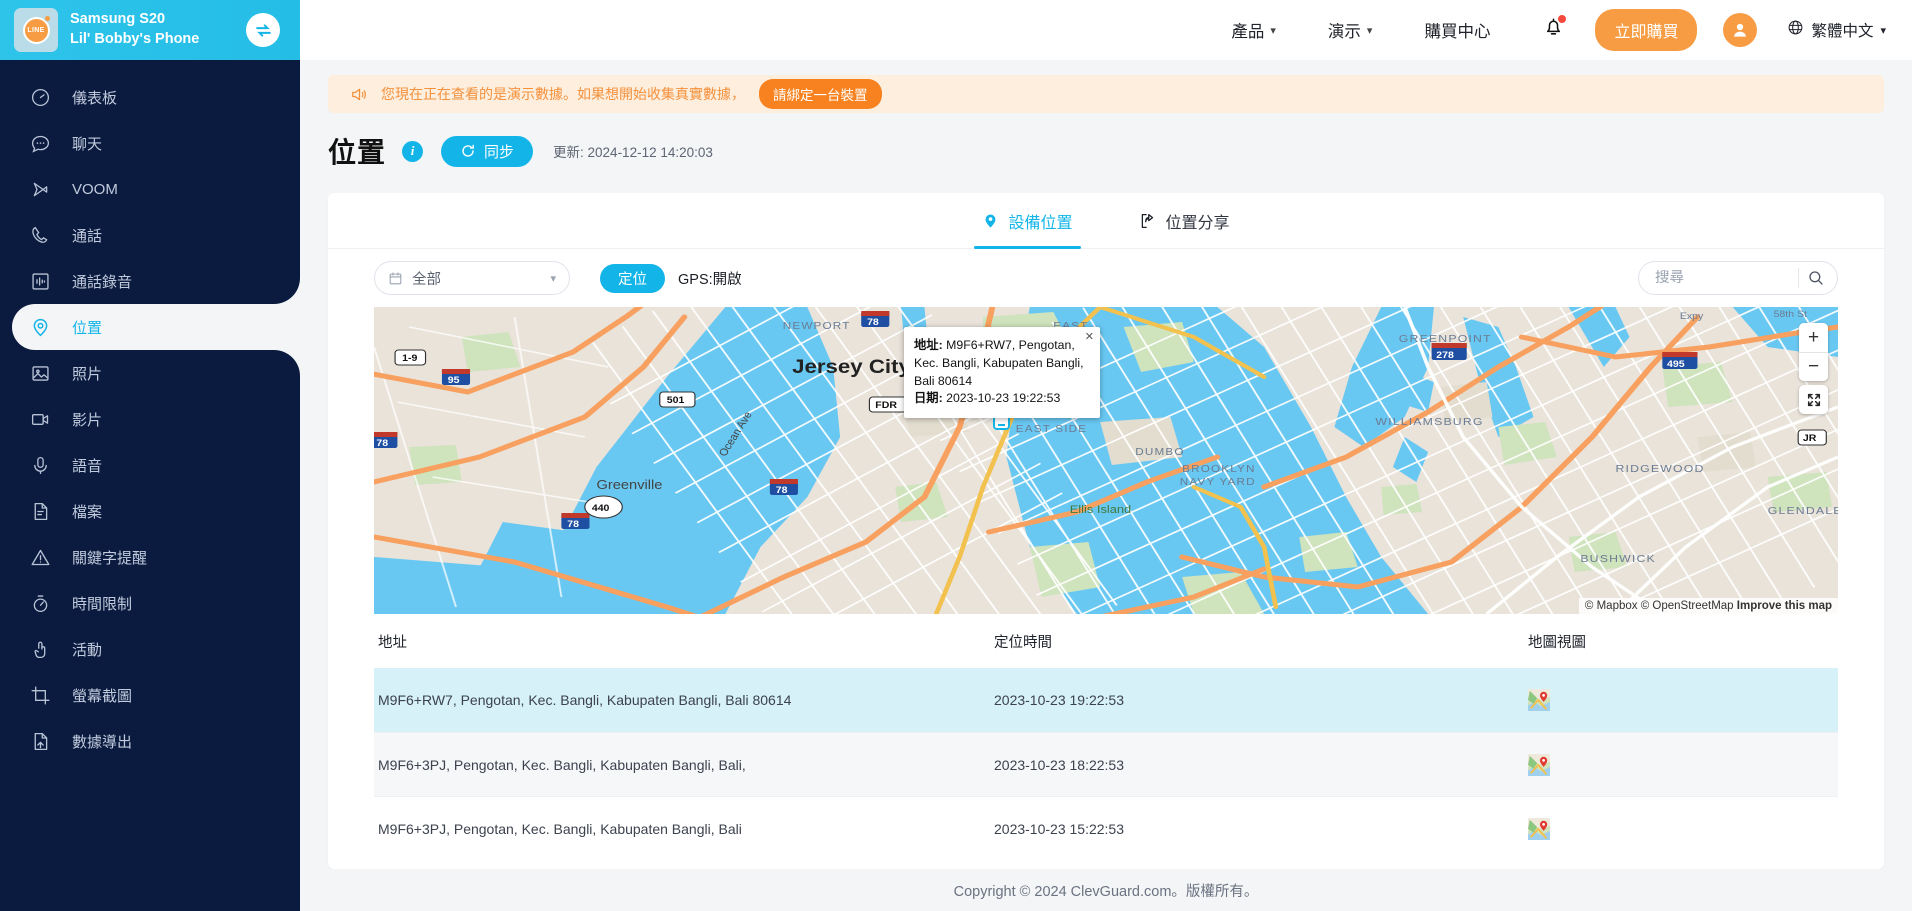 The height and width of the screenshot is (911, 1912). I want to click on sidebar-item-activity: 活動, so click(150, 649).